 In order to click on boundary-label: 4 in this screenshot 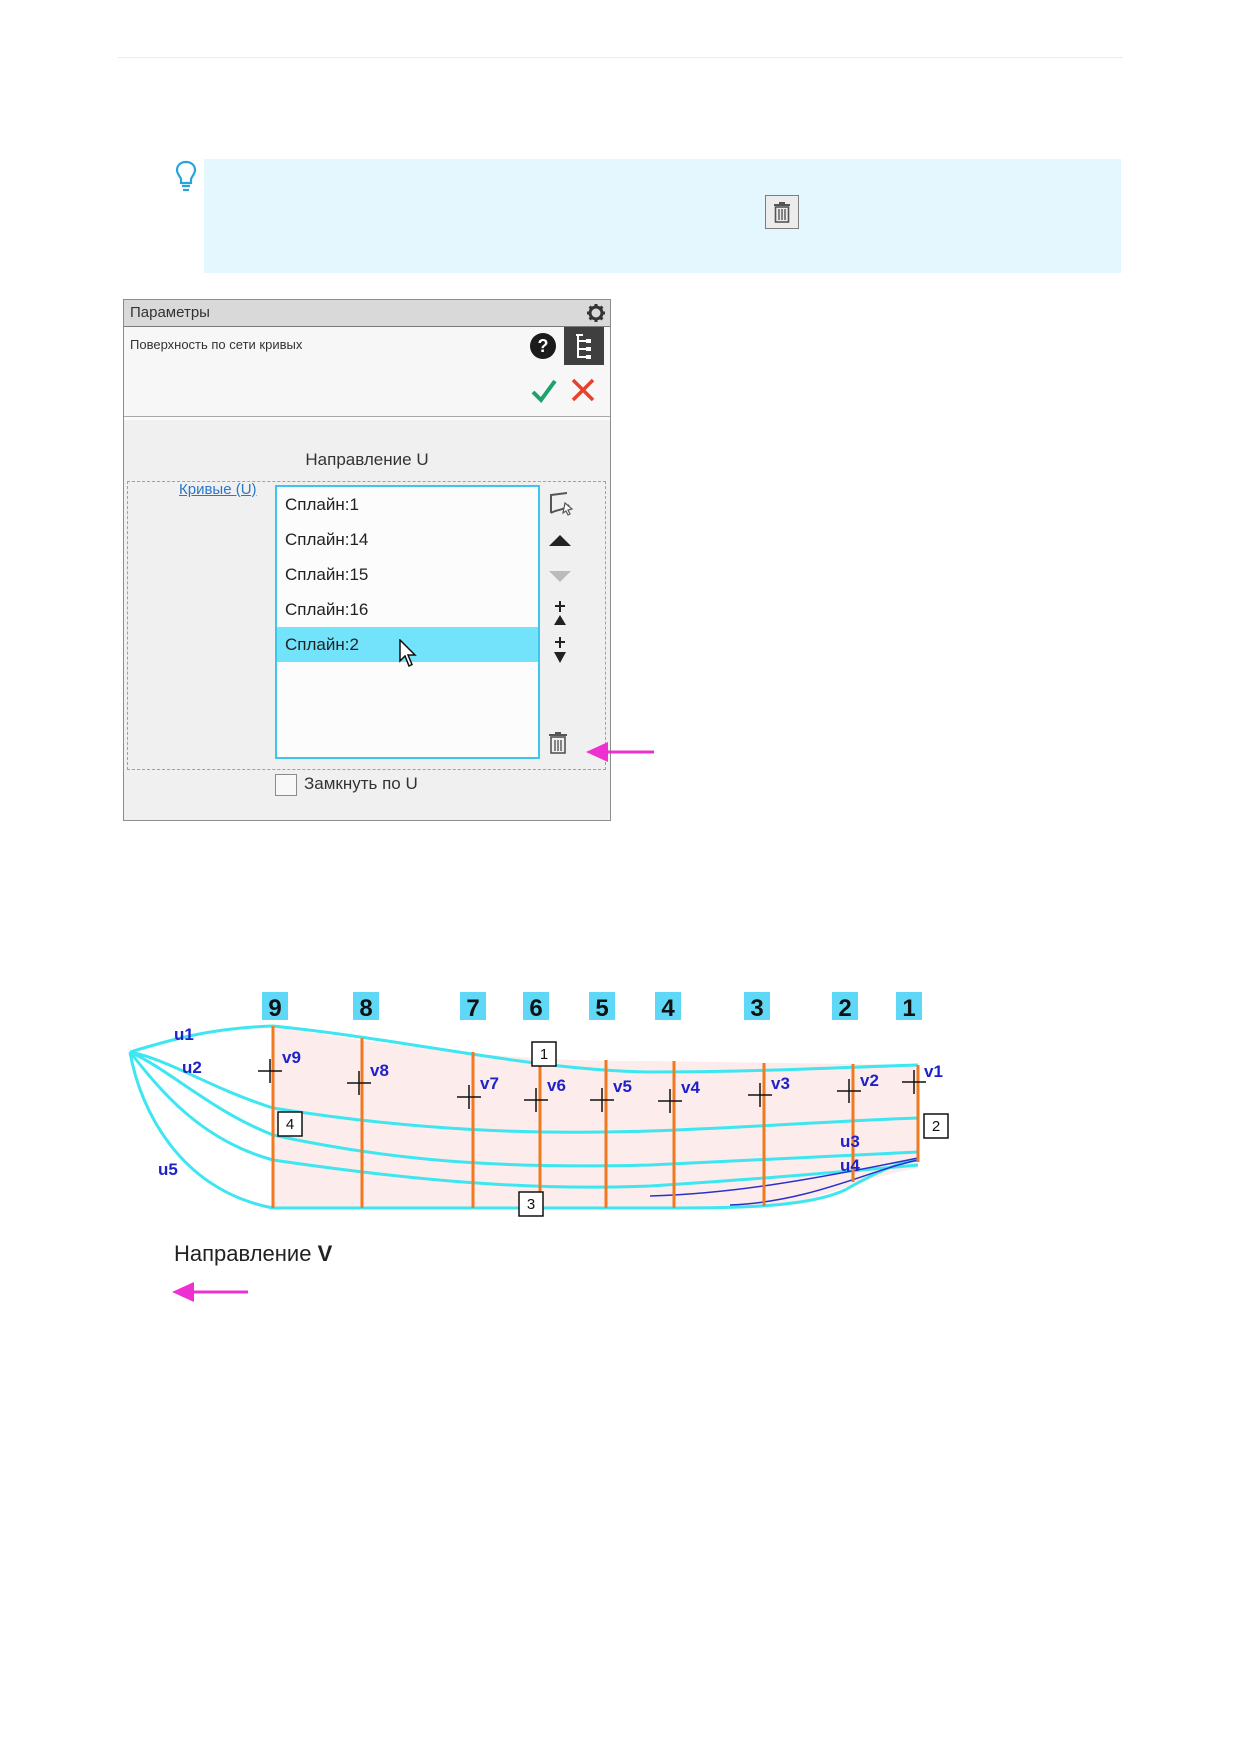, I will do `click(290, 1124)`.